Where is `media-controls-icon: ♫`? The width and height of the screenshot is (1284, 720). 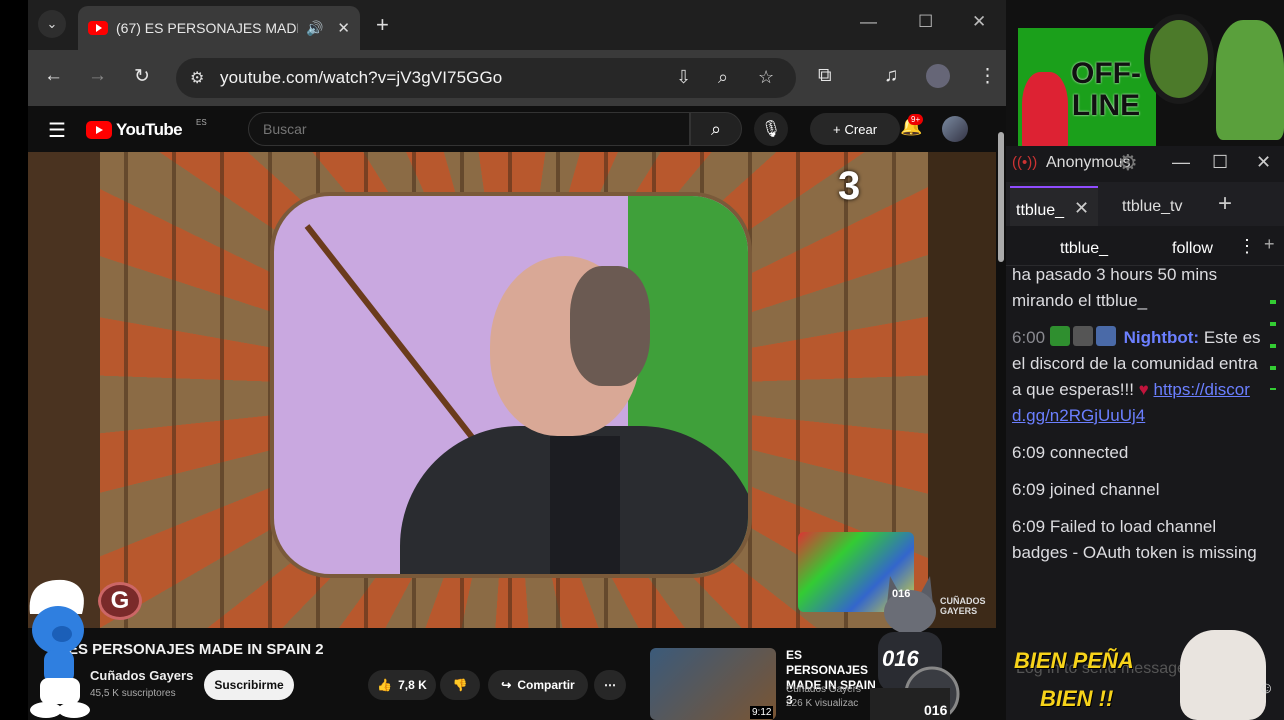
media-controls-icon: ♫ is located at coordinates (891, 76).